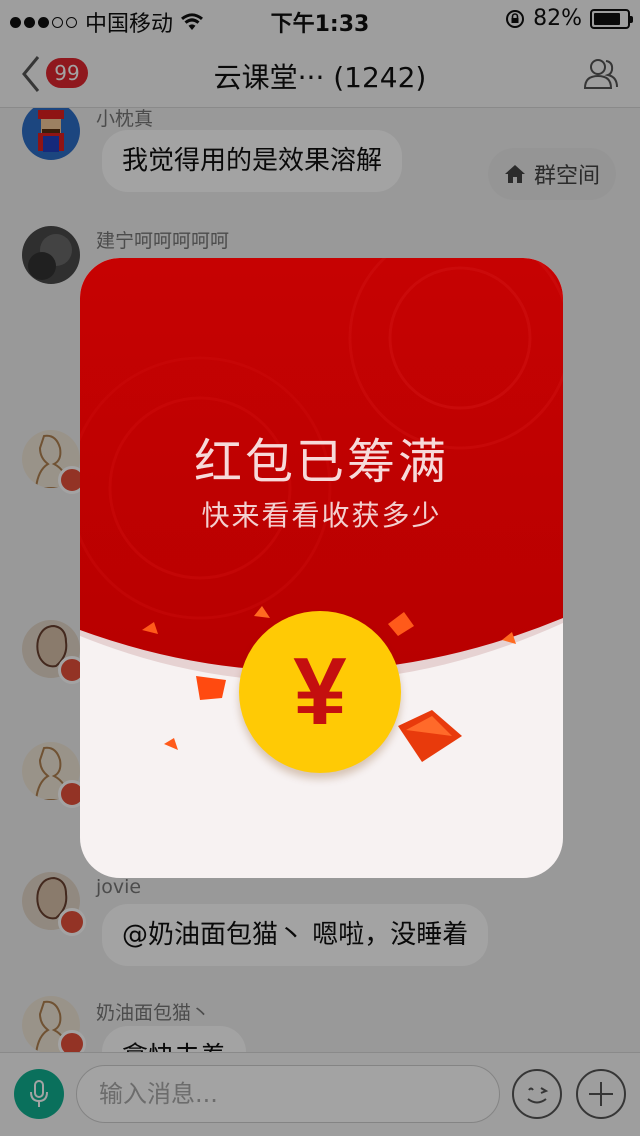 The image size is (640, 1136). I want to click on open-red-packet-button: ¥, so click(320, 692).